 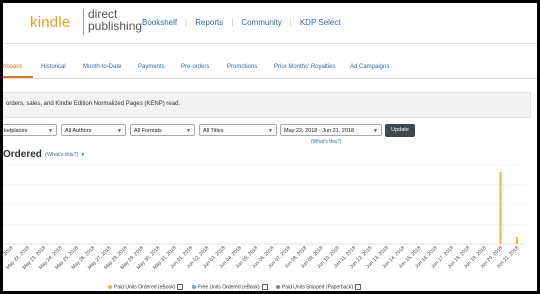 I want to click on date-range-select: May 22, 2018 - Jun 21, 2018 ▼, so click(x=331, y=130).